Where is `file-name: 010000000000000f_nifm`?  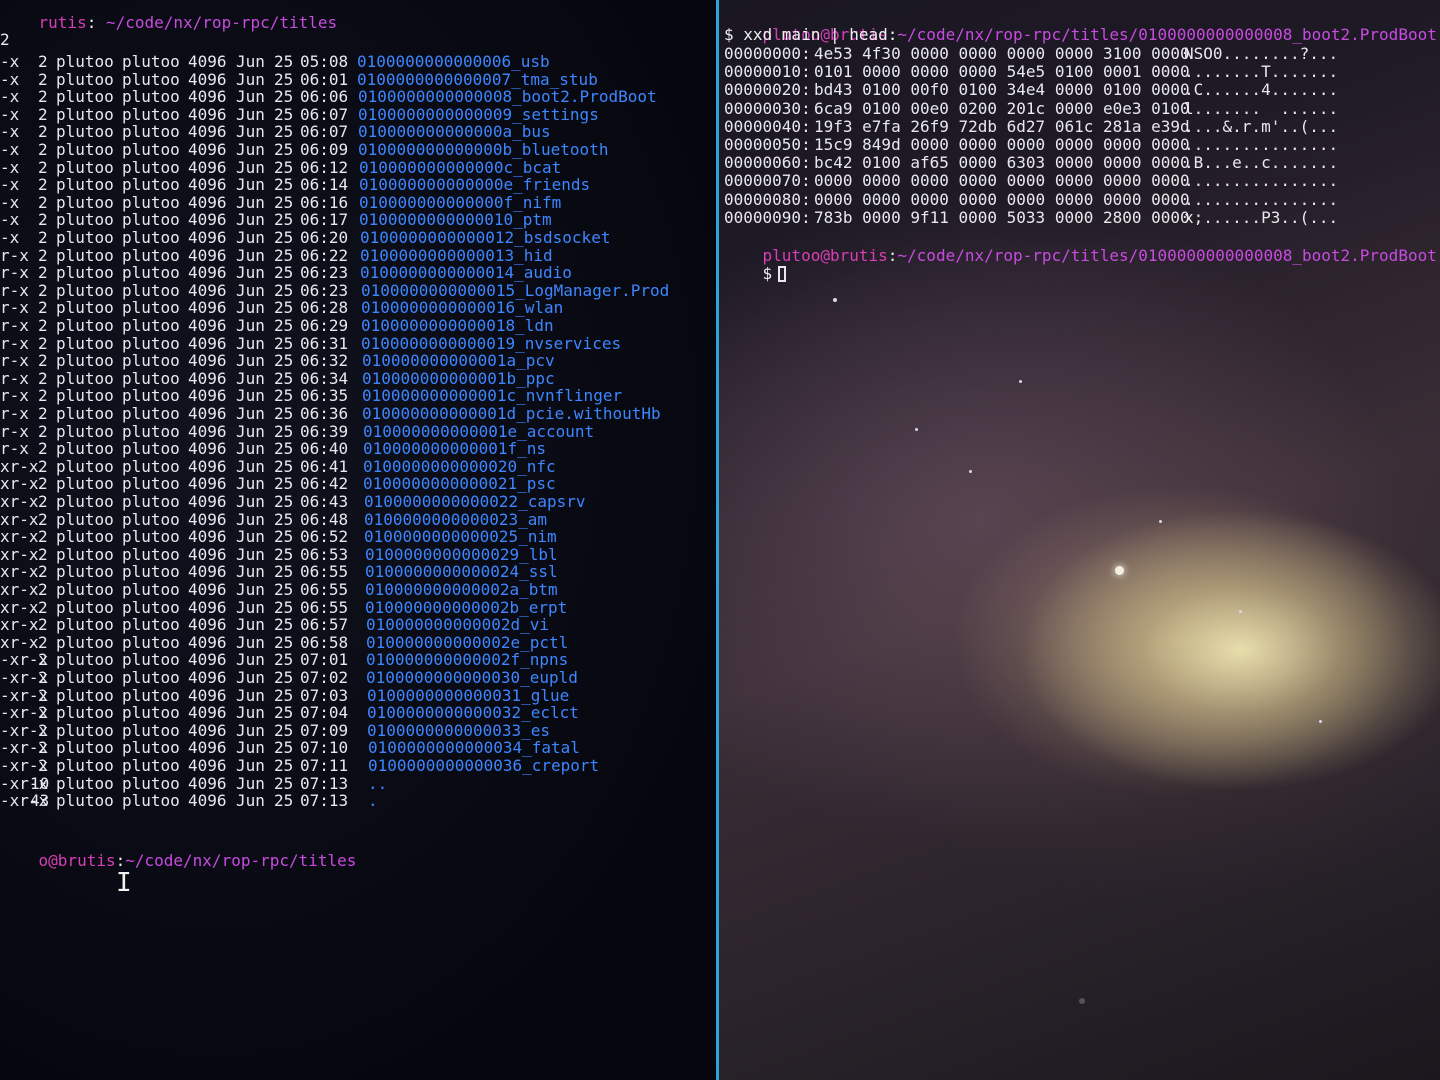 file-name: 010000000000000f_nifm is located at coordinates (460, 202).